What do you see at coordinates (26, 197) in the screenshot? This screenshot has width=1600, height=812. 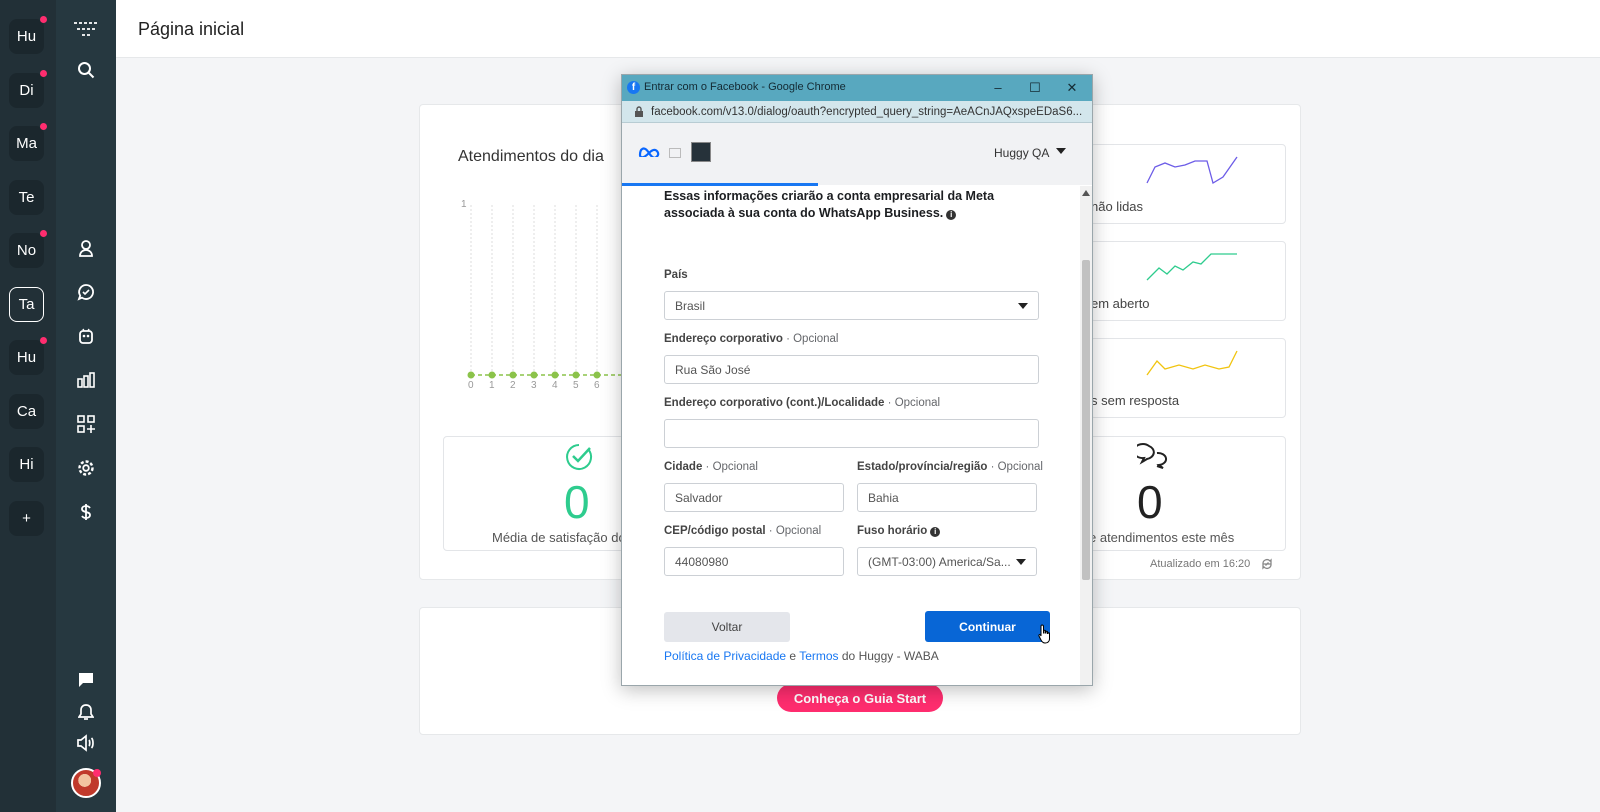 I see `workspace-item: Te` at bounding box center [26, 197].